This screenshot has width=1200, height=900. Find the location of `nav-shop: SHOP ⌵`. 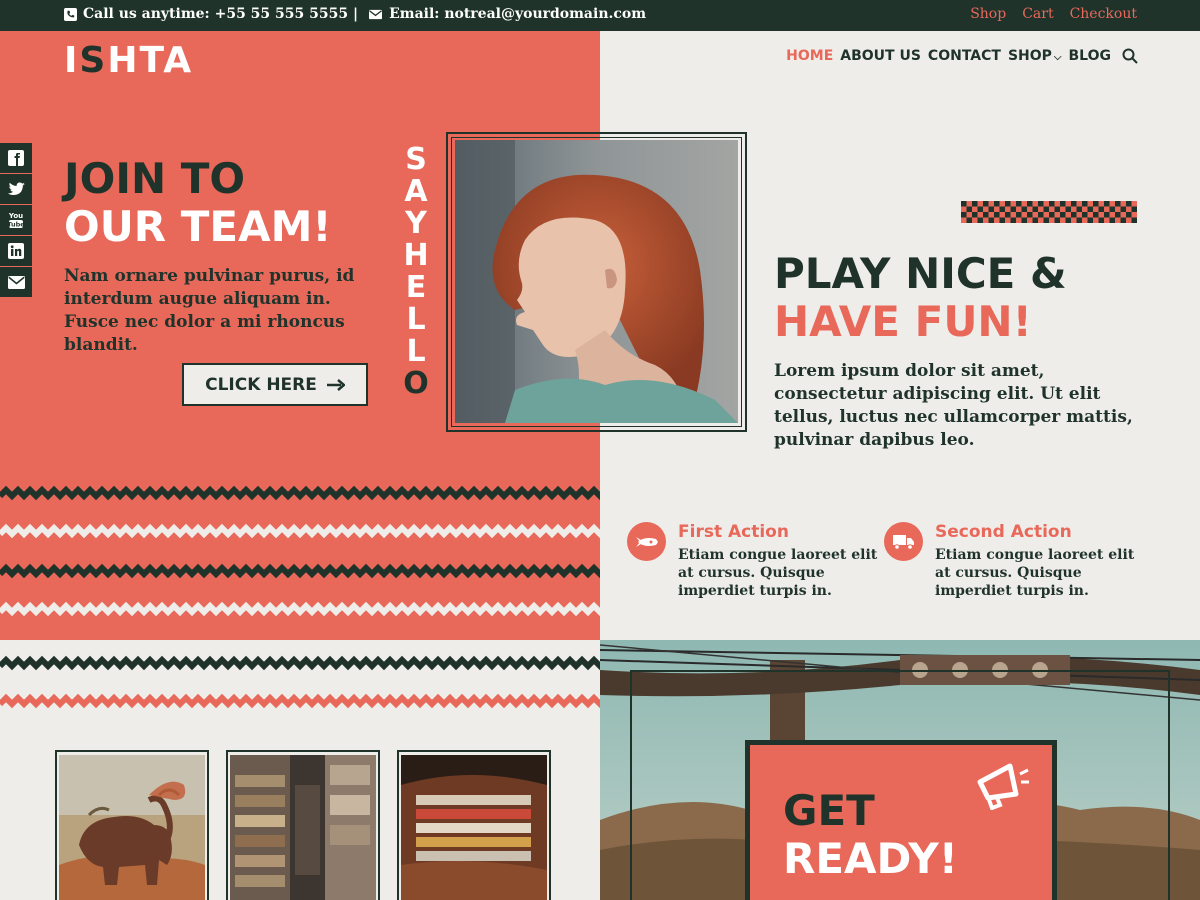

nav-shop: SHOP ⌵ is located at coordinates (1035, 56).